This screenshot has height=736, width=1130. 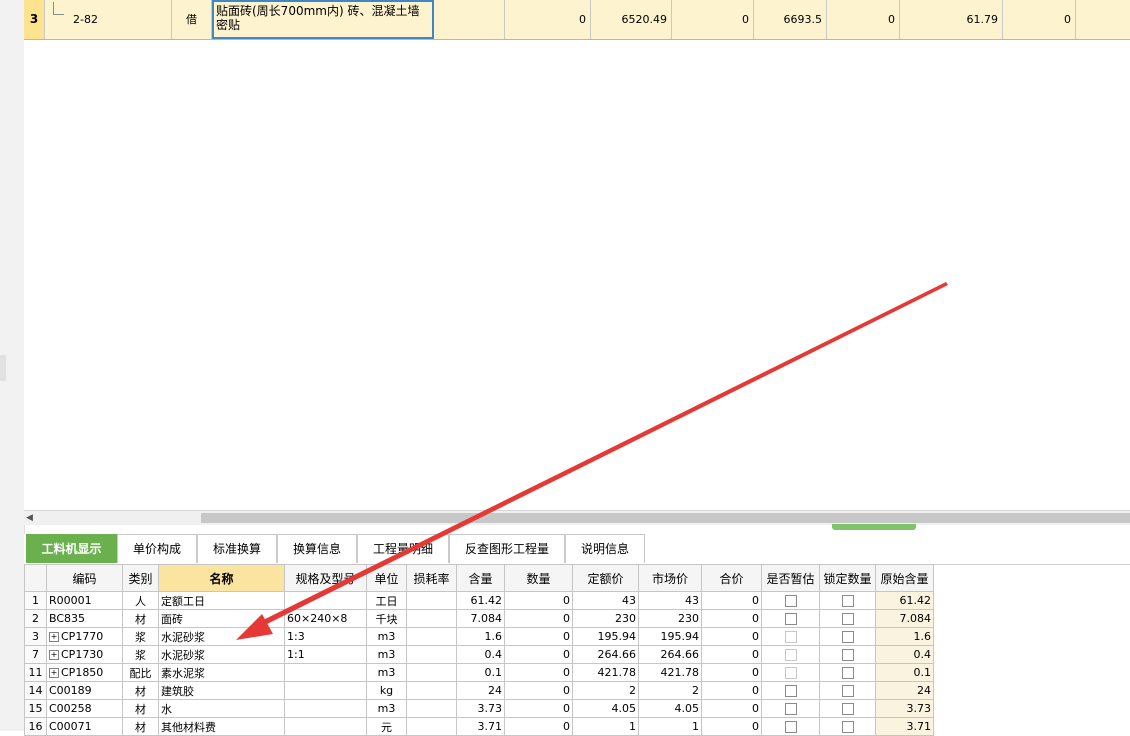 What do you see at coordinates (670, 578) in the screenshot?
I see `header-market-price: 市场价` at bounding box center [670, 578].